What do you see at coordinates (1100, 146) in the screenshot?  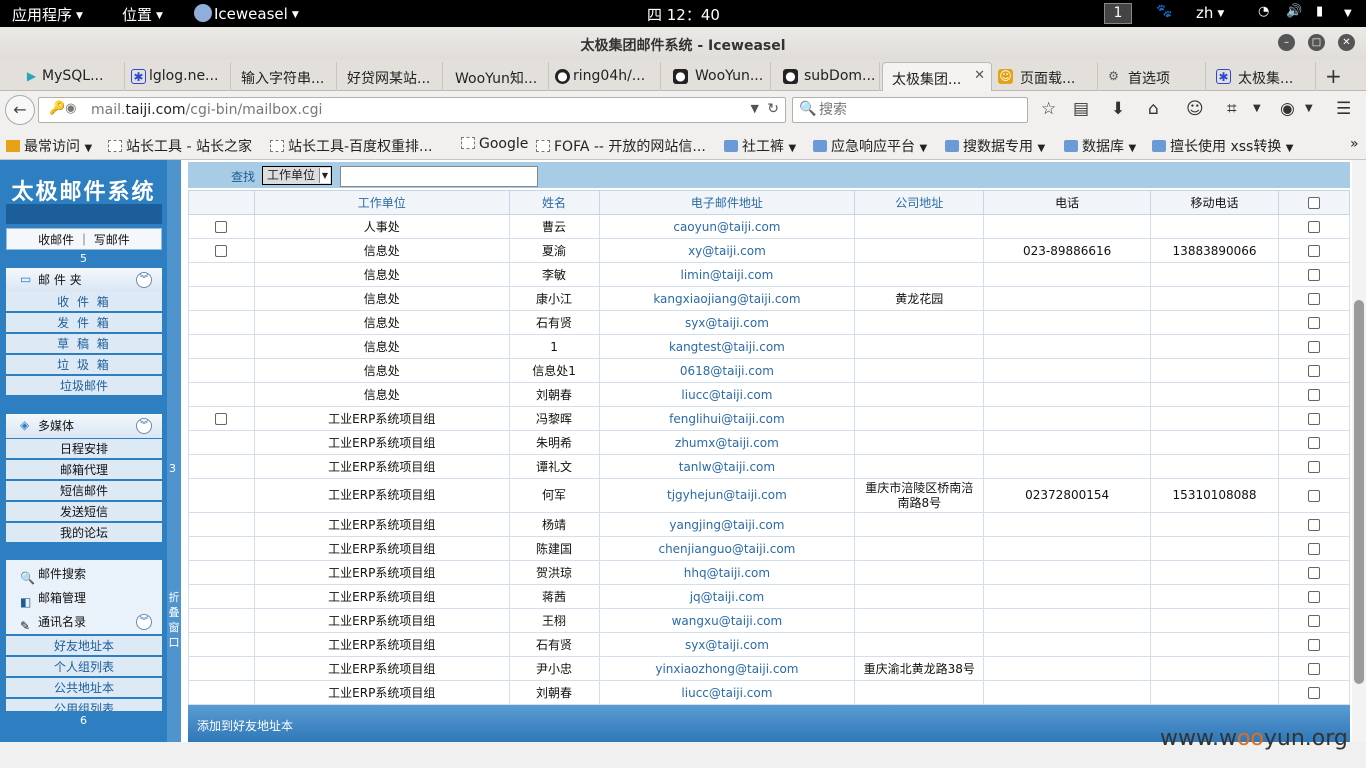 I see `bookmark-folder-database: 数据库 ▼` at bounding box center [1100, 146].